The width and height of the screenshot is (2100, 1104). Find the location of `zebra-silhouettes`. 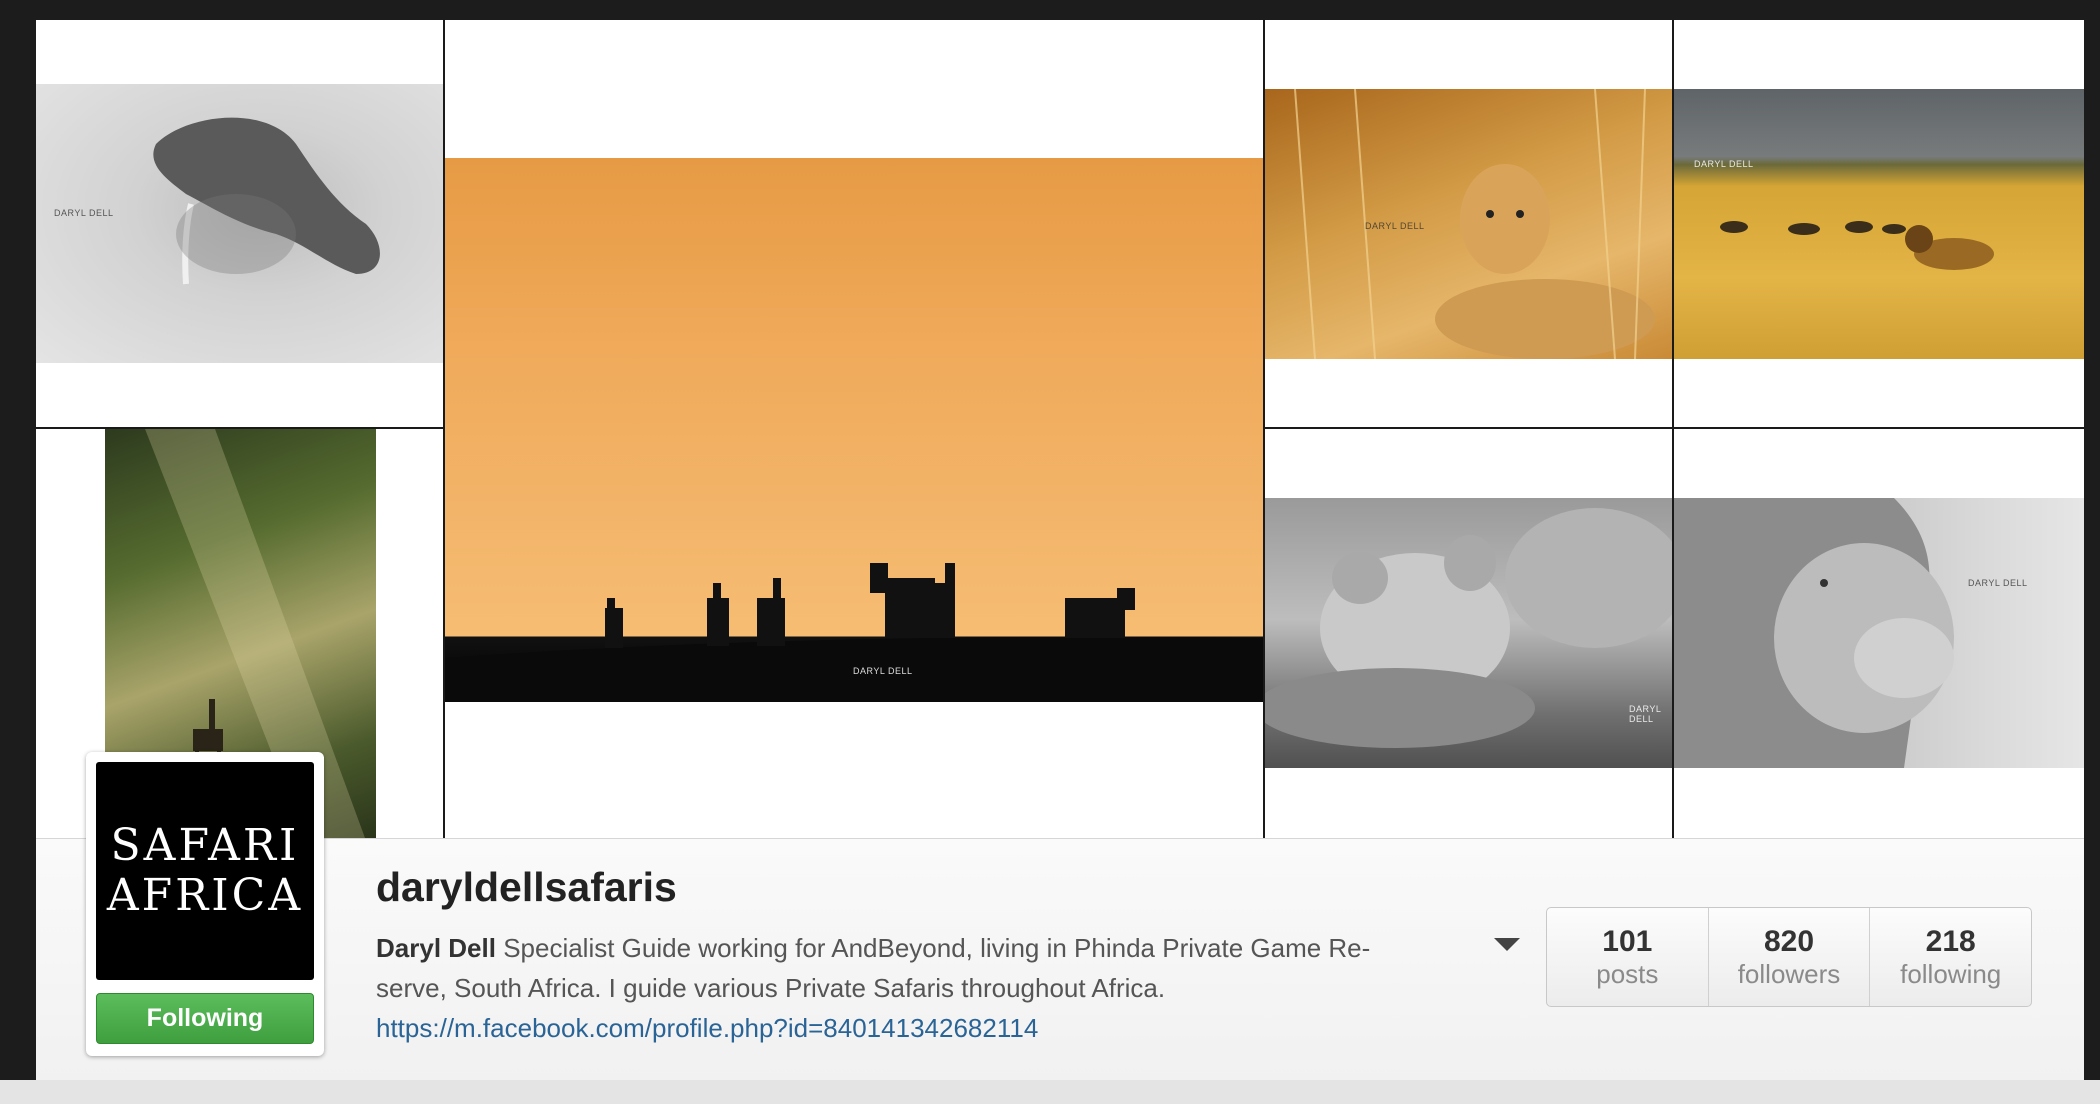

zebra-silhouettes is located at coordinates (854, 632).